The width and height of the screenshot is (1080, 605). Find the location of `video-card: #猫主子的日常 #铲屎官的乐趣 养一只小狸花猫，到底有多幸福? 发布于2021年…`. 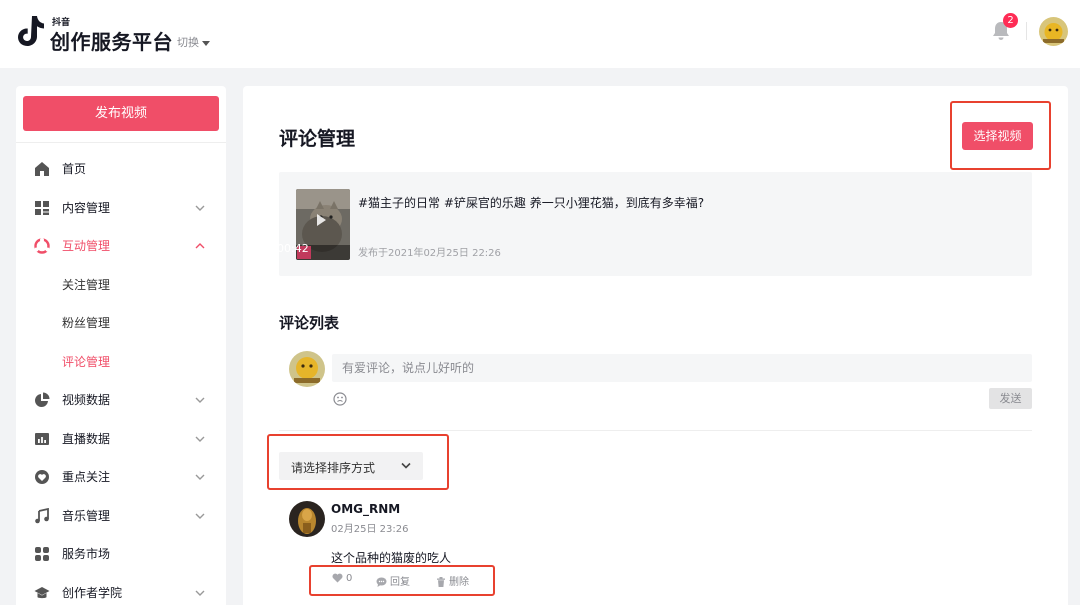

video-card: #猫主子的日常 #铲屎官的乐趣 养一只小狸花猫，到底有多幸福? 发布于2021年… is located at coordinates (655, 224).